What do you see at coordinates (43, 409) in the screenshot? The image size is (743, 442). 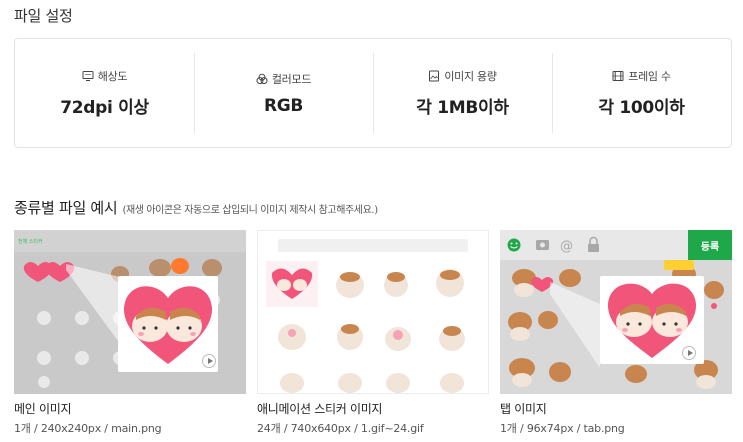 I see `card-title: 메인 이미지` at bounding box center [43, 409].